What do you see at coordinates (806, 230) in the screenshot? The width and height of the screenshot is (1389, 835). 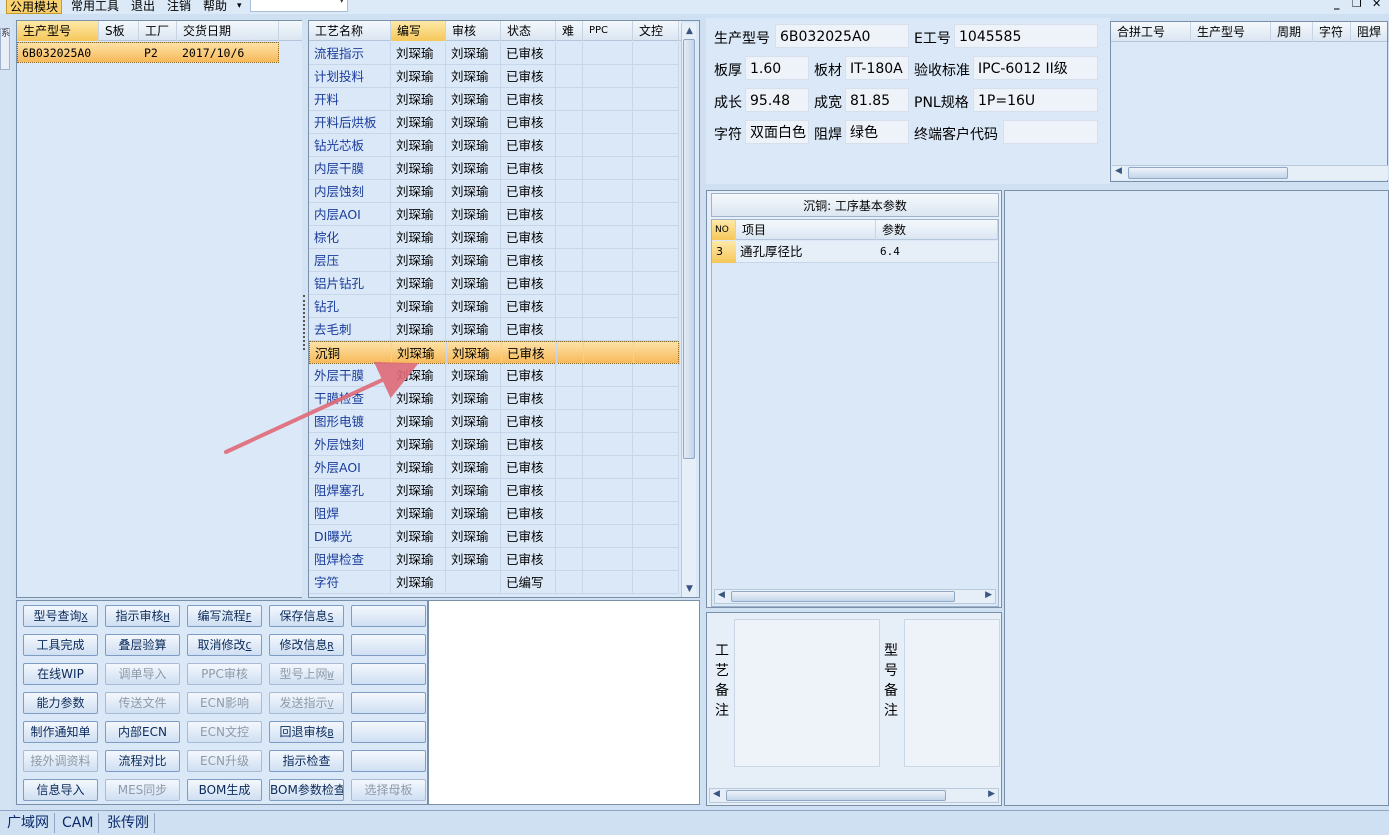 I see `col-header-item: 项目` at bounding box center [806, 230].